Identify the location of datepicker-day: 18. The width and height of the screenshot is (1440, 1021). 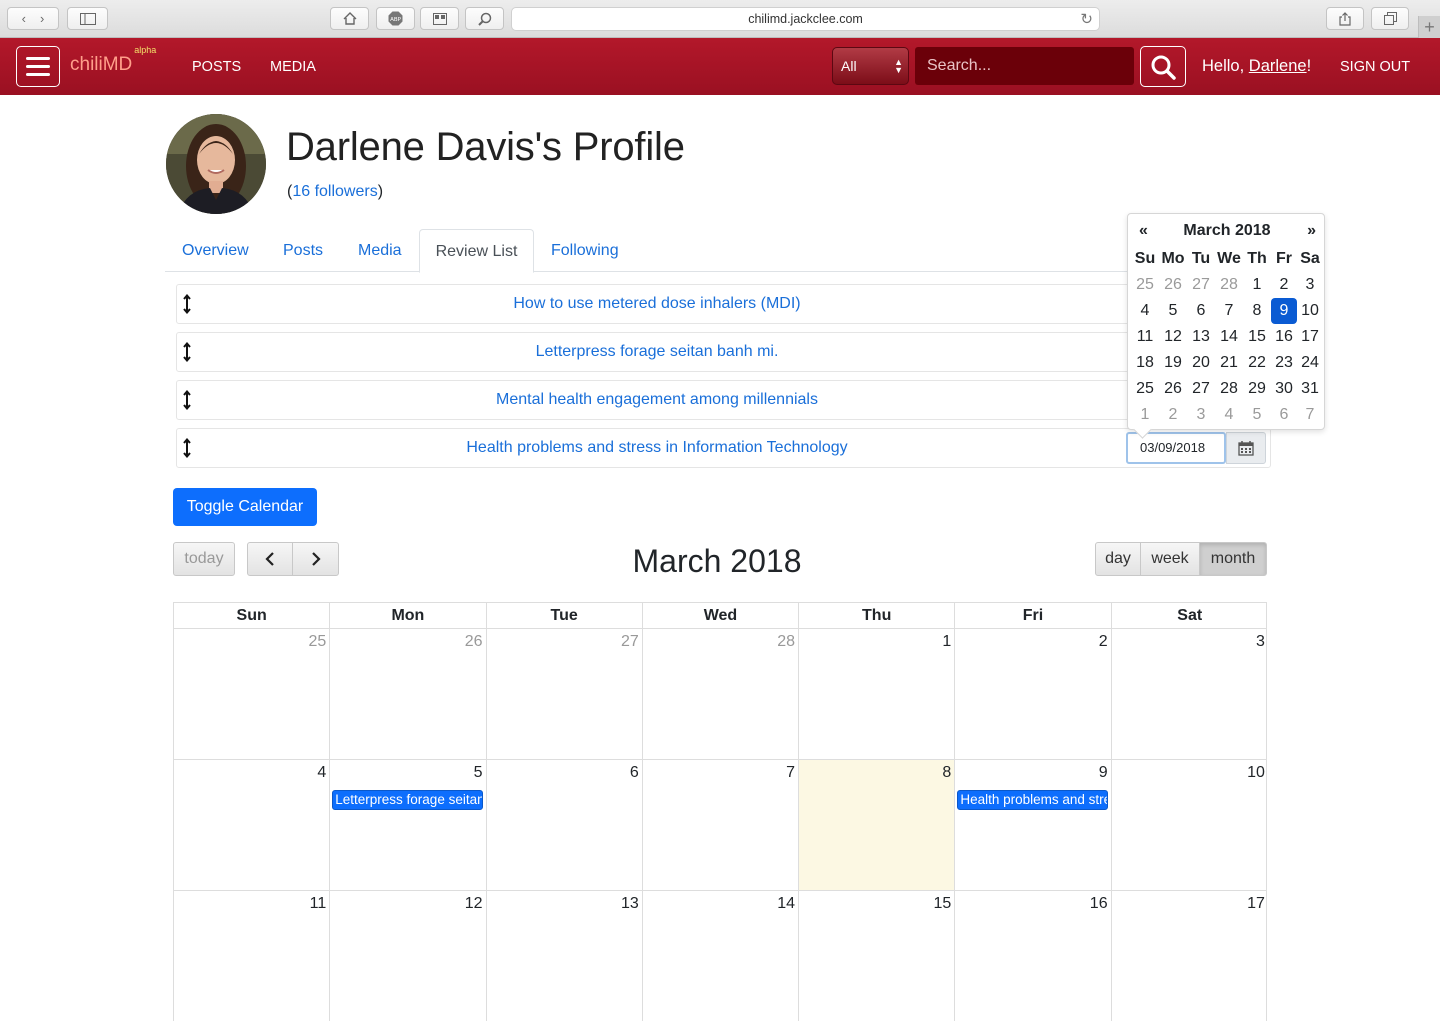
(1145, 363).